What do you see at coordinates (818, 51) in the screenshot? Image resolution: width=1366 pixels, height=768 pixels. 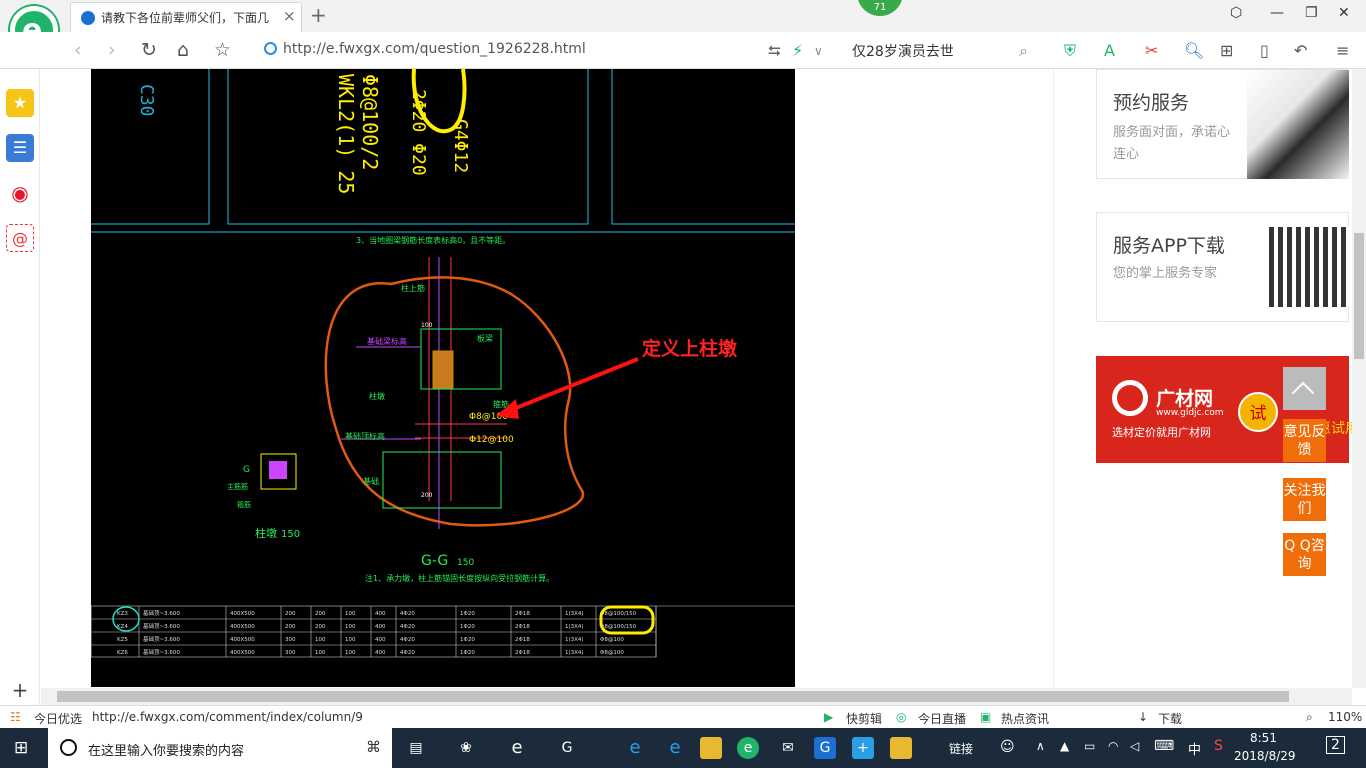 I see `chevron-down-icon: ∨` at bounding box center [818, 51].